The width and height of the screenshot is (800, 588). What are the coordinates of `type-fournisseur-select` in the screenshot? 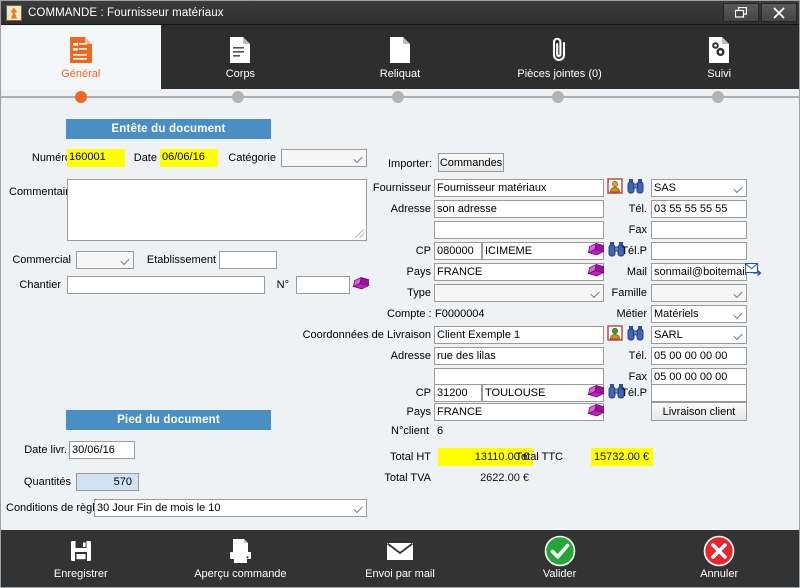 It's located at (519, 293).